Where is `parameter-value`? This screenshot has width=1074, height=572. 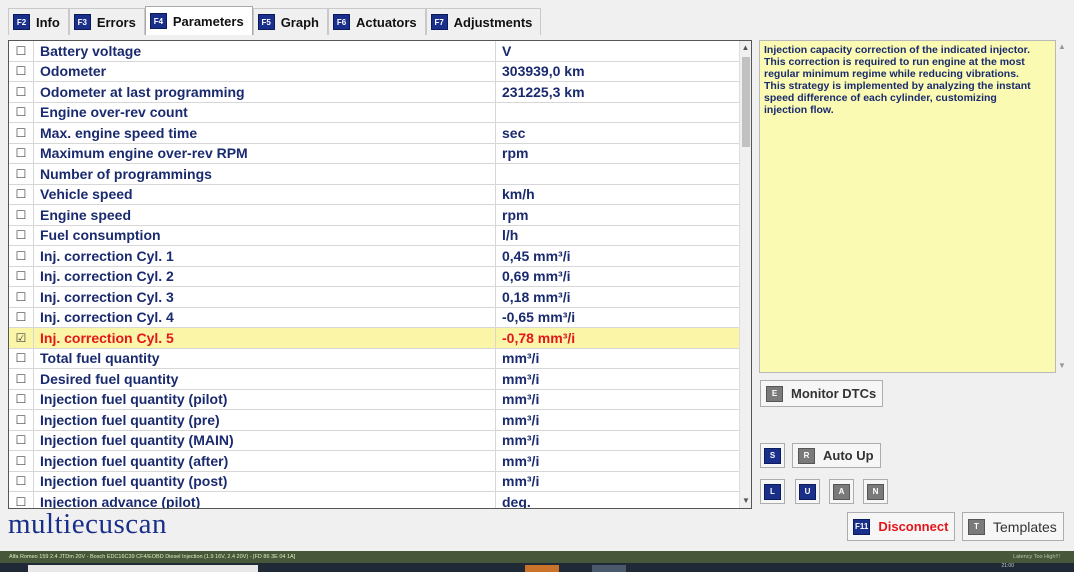 parameter-value is located at coordinates (618, 174).